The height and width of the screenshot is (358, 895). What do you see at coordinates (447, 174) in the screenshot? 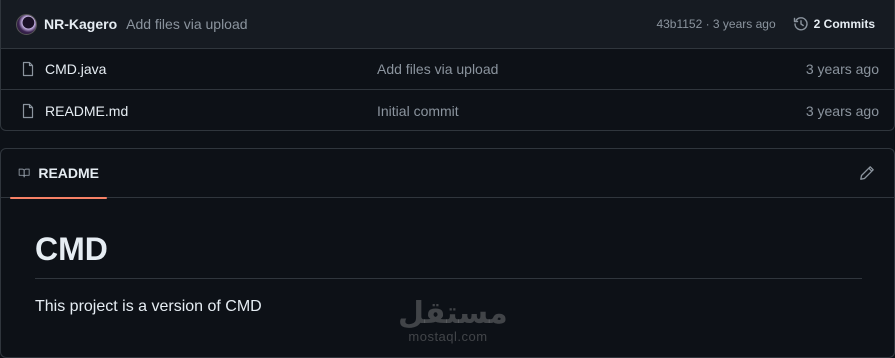
I see `readme-header: README` at bounding box center [447, 174].